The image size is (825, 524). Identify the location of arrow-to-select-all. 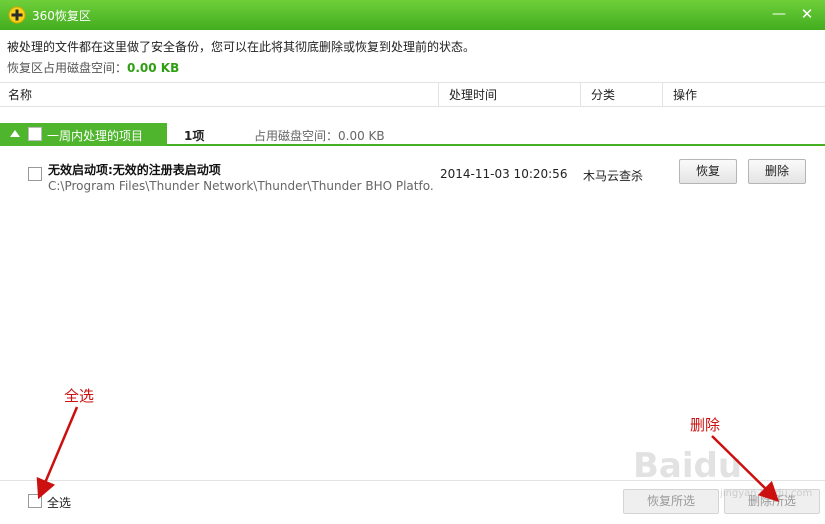
(57, 453).